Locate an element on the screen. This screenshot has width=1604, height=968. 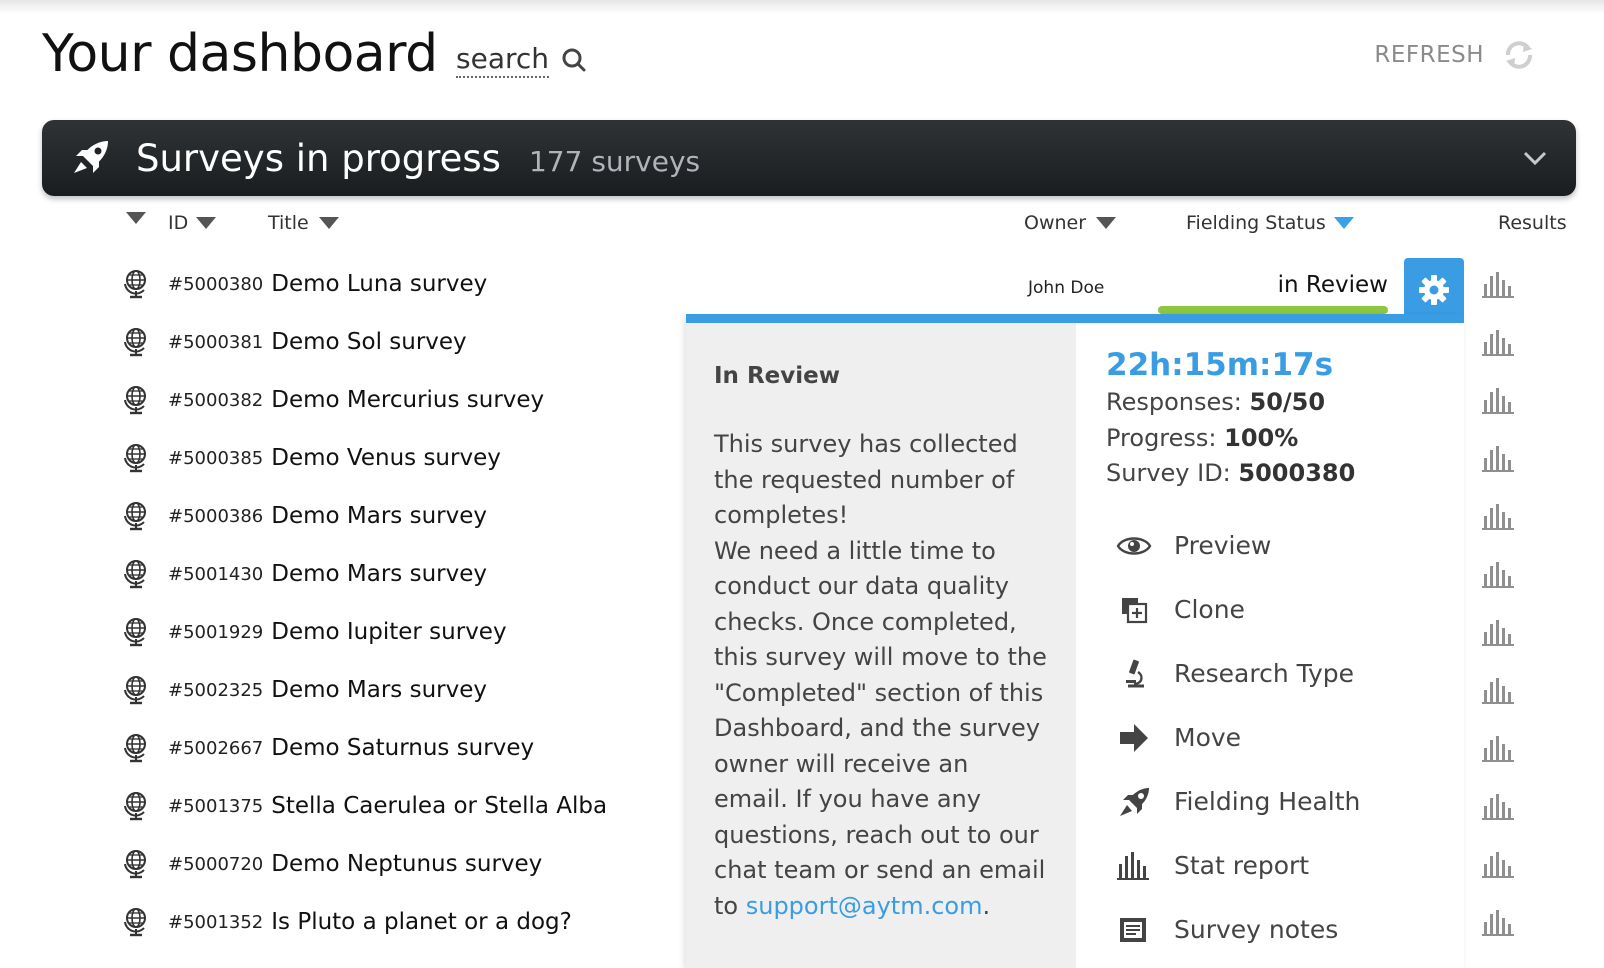
survey-row: #5000380 Demo Luna survey is located at coordinates (402, 284).